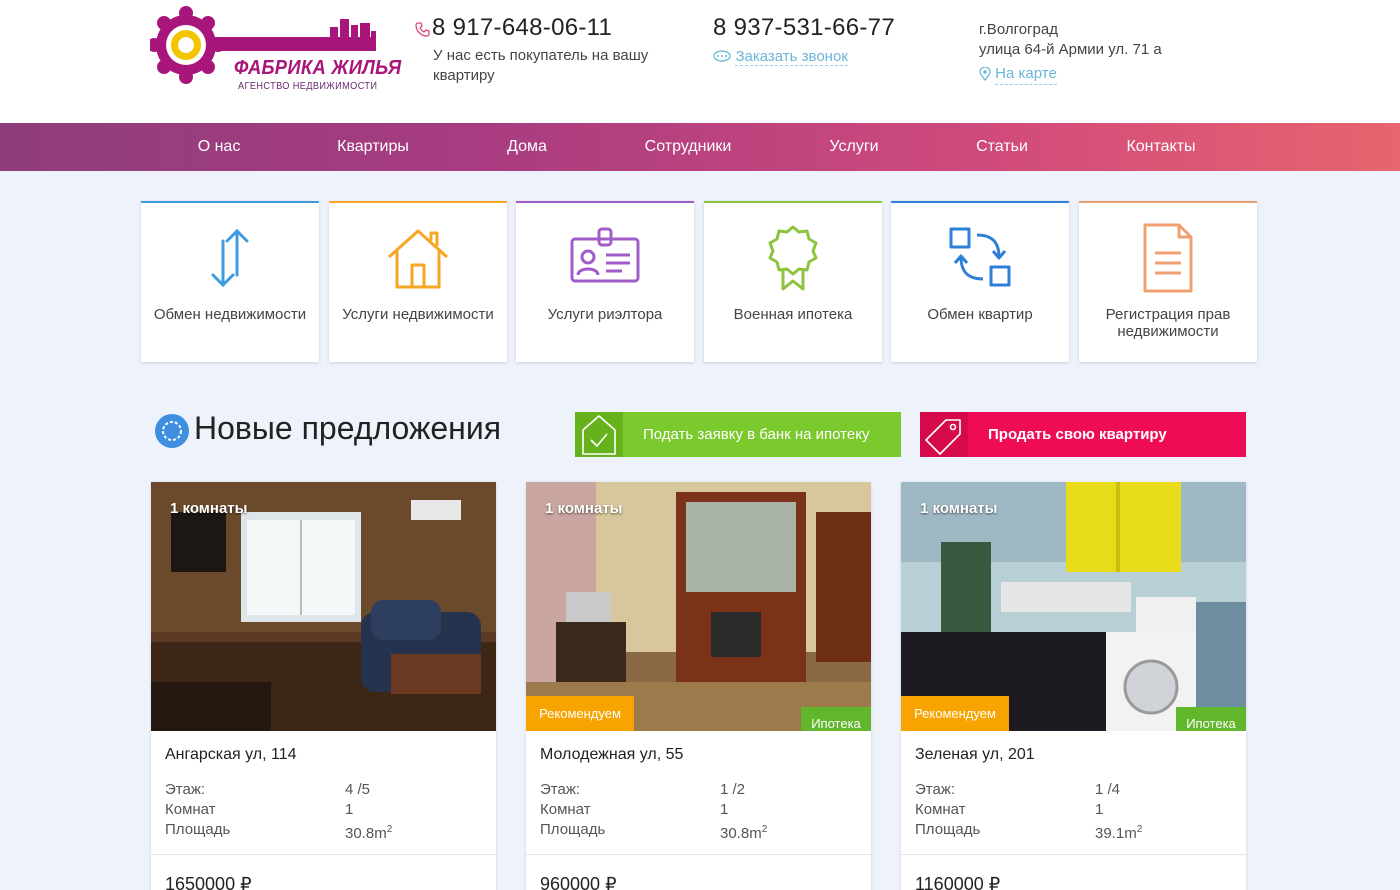 Image resolution: width=1400 pixels, height=890 pixels. What do you see at coordinates (1065, 811) in the screenshot?
I see `listing-properties: Этаж: 1 /4 Комнат 1 Площадь 39.1m2` at bounding box center [1065, 811].